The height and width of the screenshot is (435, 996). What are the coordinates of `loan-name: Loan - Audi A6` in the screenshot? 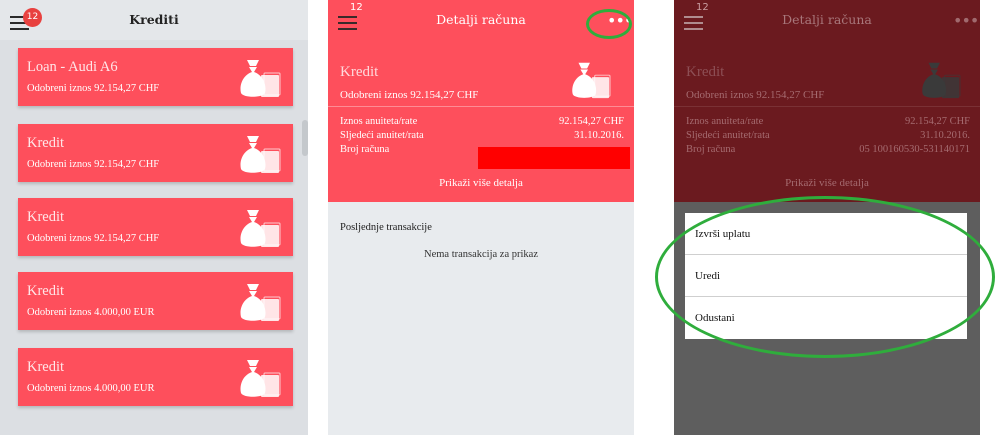 It's located at (72, 67).